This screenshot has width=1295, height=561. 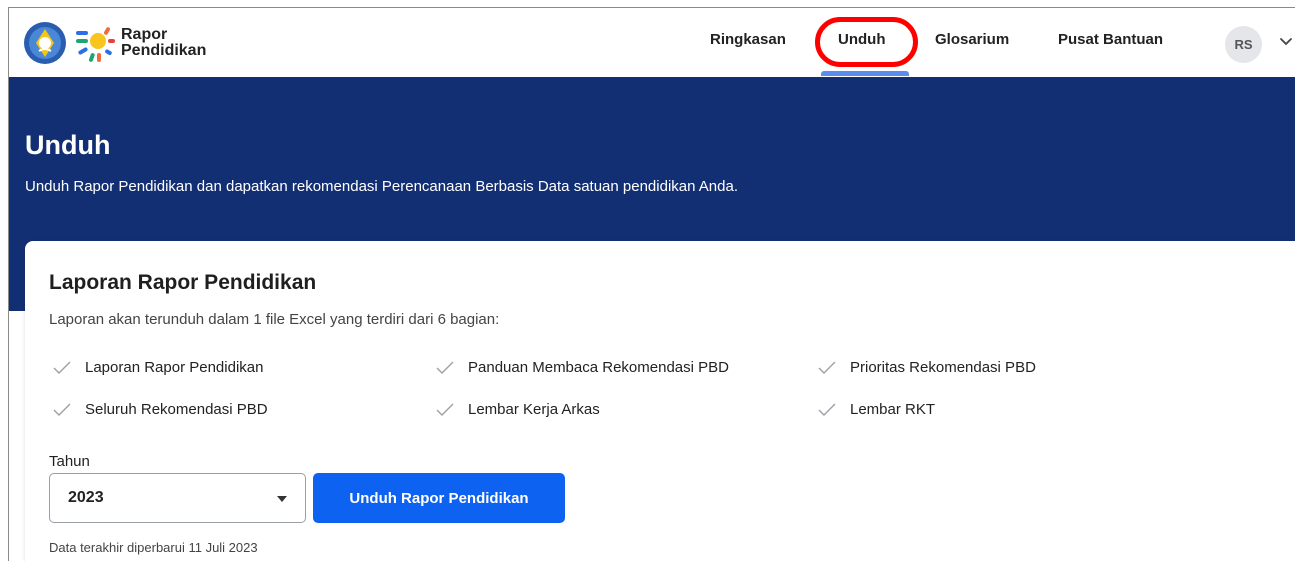 What do you see at coordinates (1243, 44) in the screenshot?
I see `user-avatar: RS` at bounding box center [1243, 44].